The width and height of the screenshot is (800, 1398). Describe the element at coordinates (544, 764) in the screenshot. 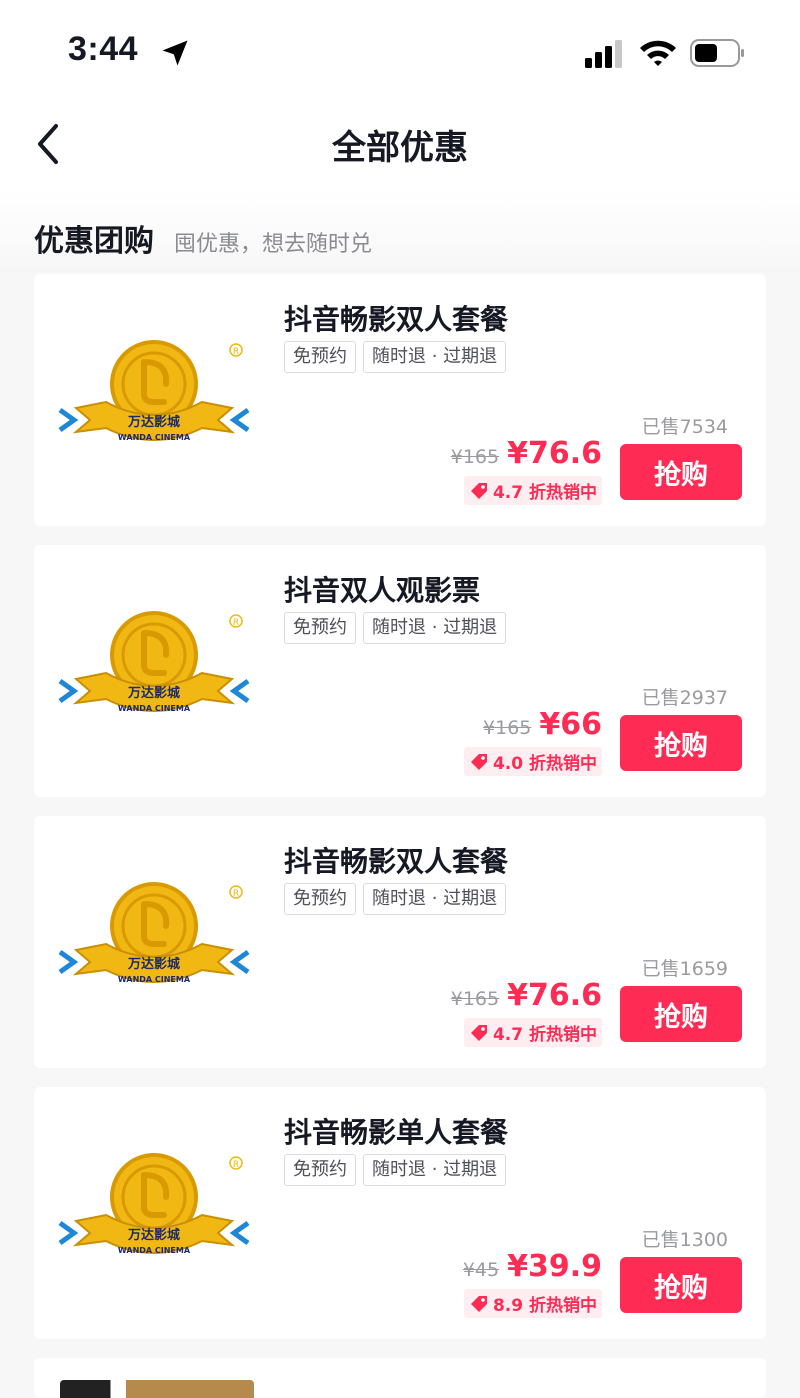

I see `discount-text: 4.0 折热销中` at that location.